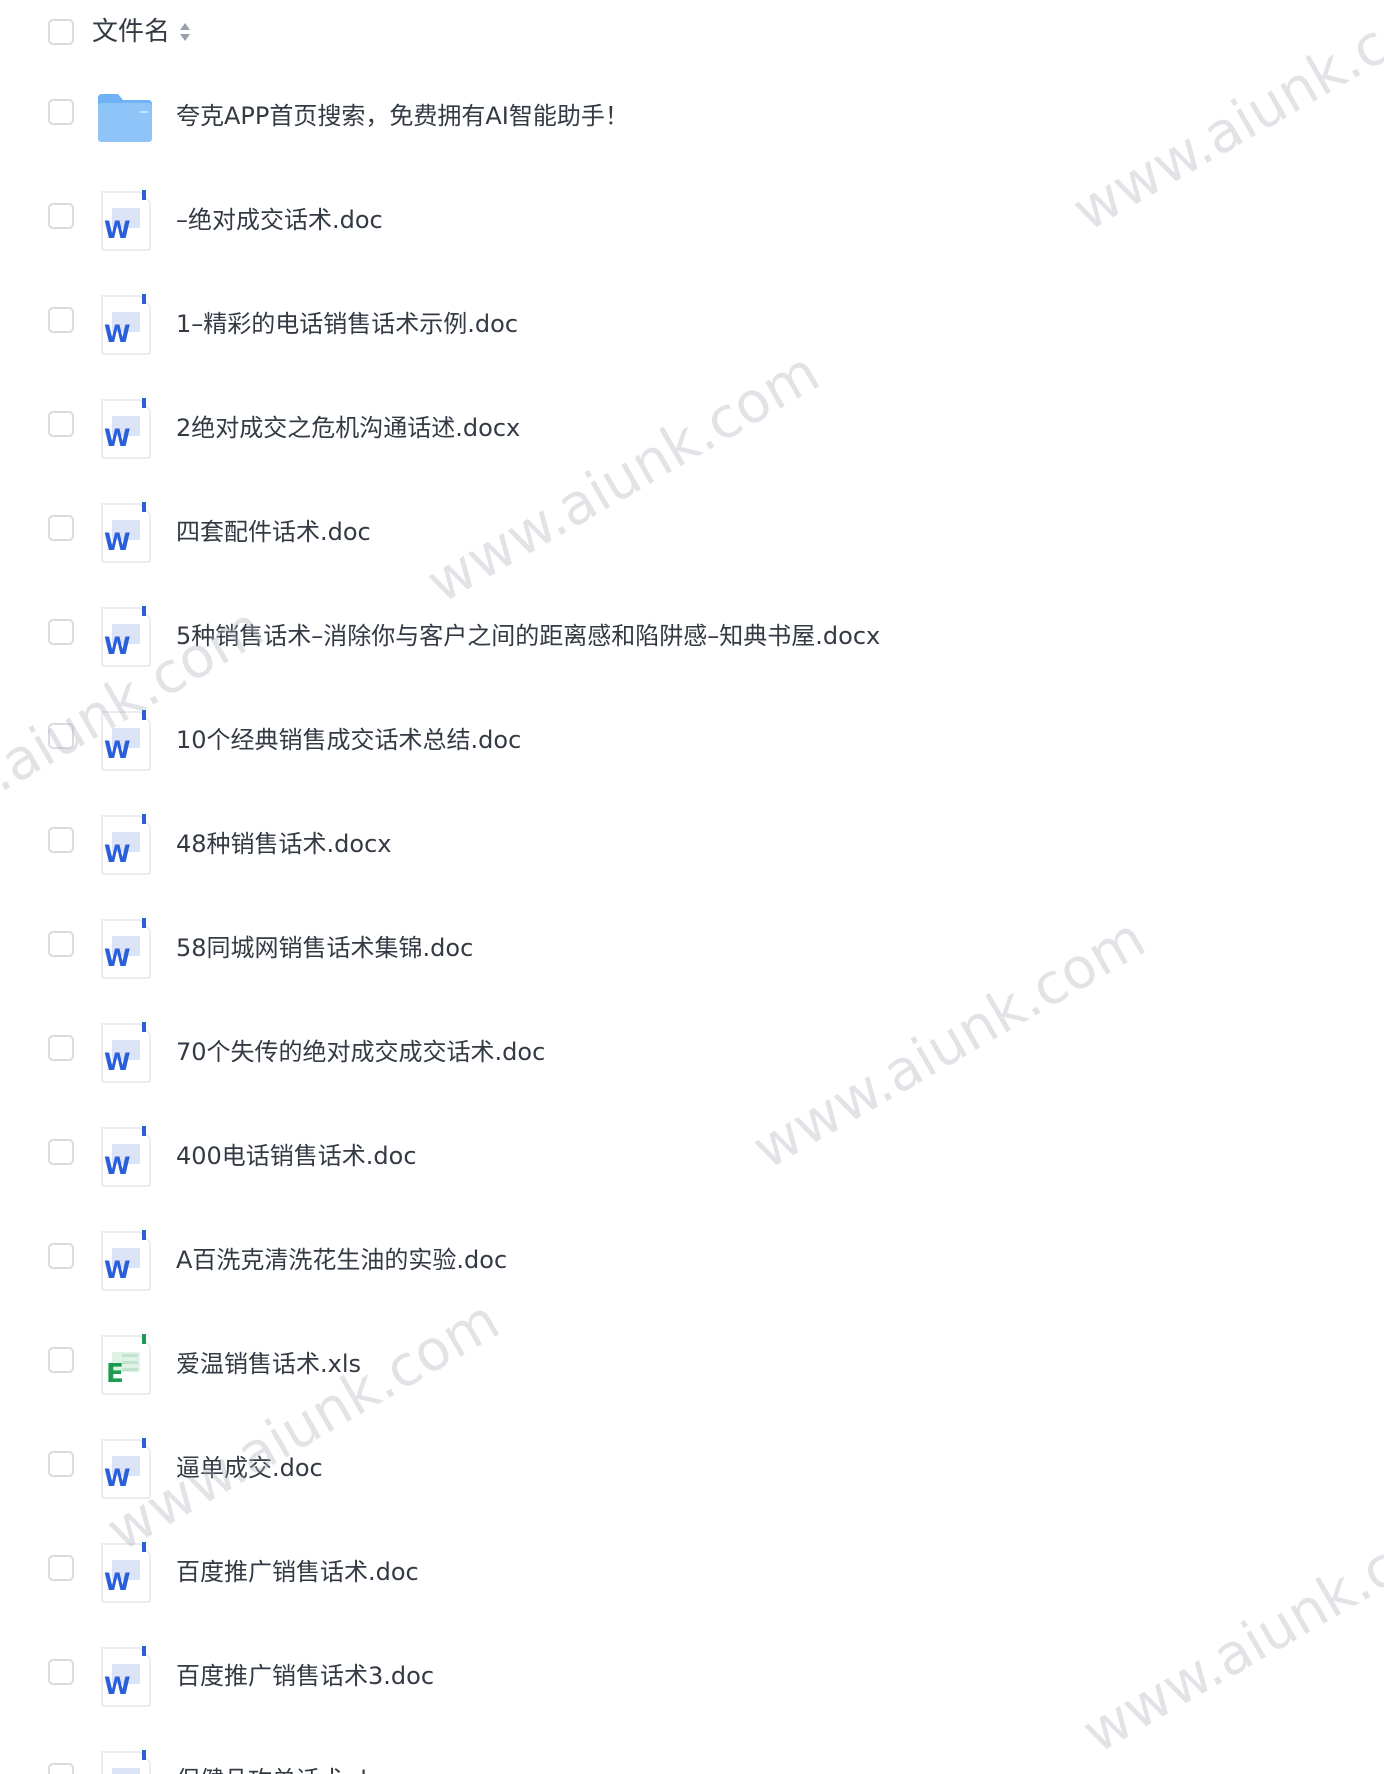 This screenshot has height=1774, width=1384. I want to click on file-name: 58同城网销售话术集锦.doc, so click(324, 948).